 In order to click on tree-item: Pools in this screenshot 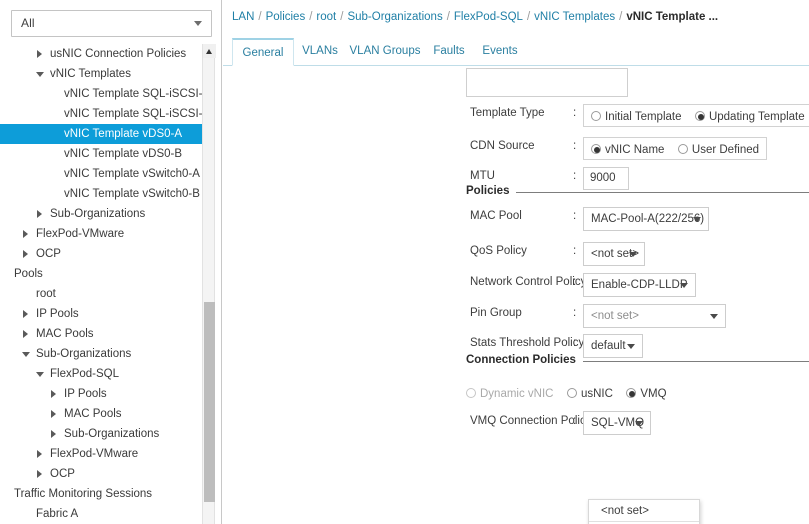, I will do `click(105, 274)`.